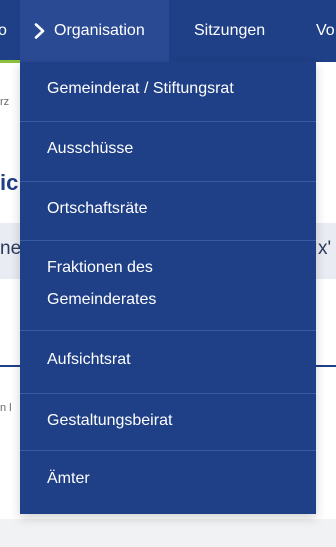 This screenshot has height=547, width=336. I want to click on menu-item-label: Aufsichtsrat, so click(89, 359).